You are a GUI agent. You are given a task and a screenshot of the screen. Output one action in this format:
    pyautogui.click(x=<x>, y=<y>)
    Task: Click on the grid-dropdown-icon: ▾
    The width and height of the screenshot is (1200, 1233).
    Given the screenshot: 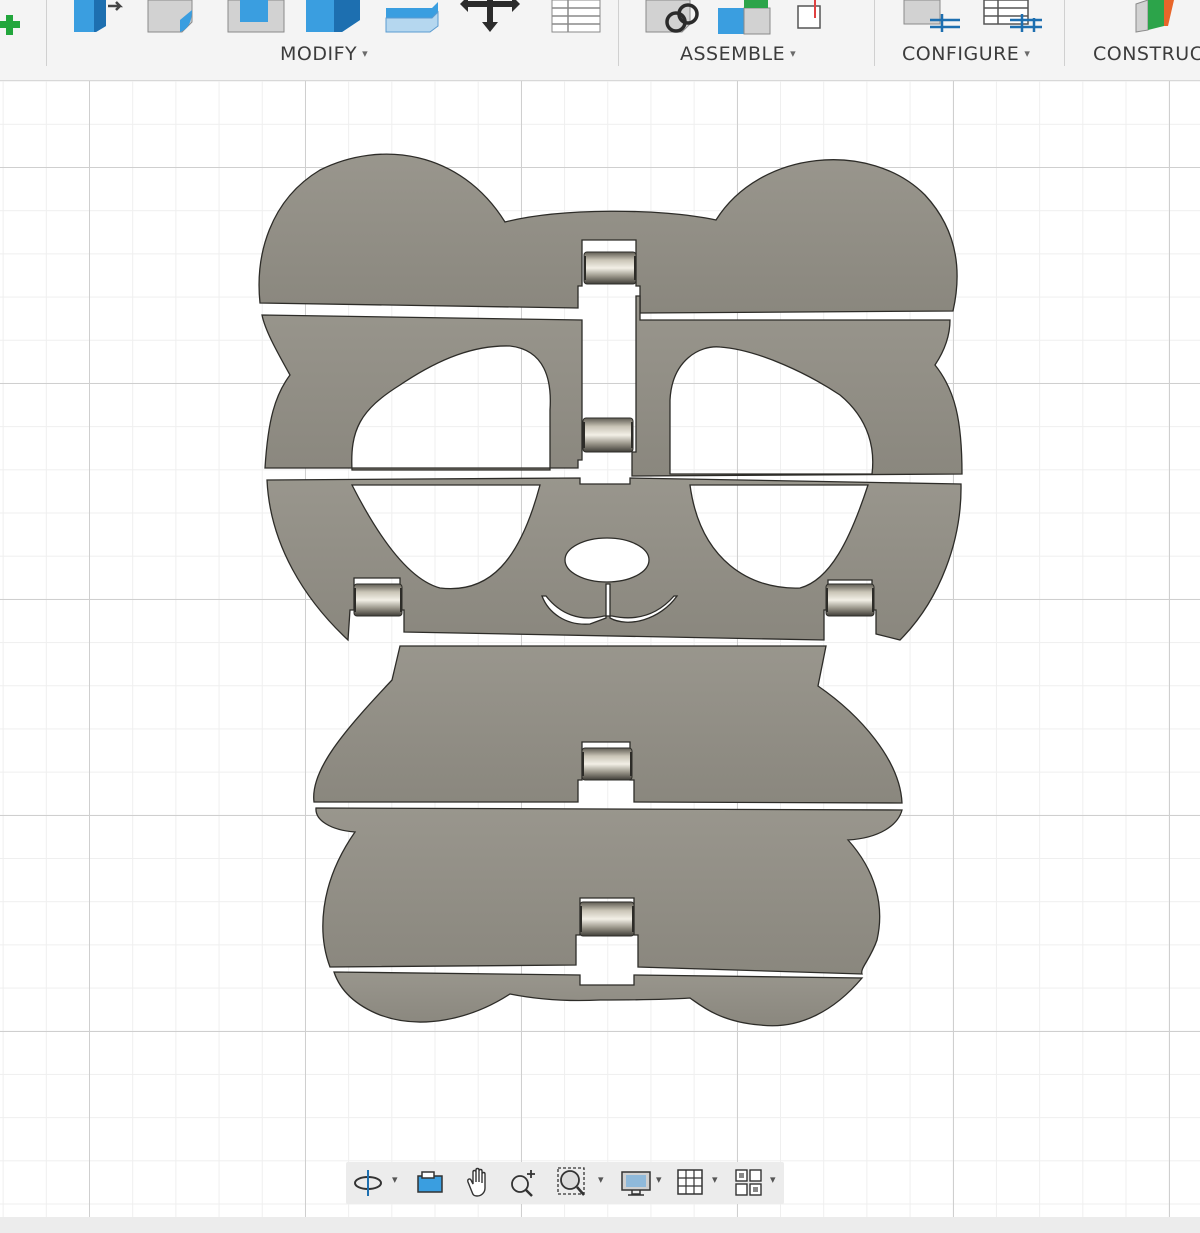 What is the action you would take?
    pyautogui.click(x=715, y=1179)
    